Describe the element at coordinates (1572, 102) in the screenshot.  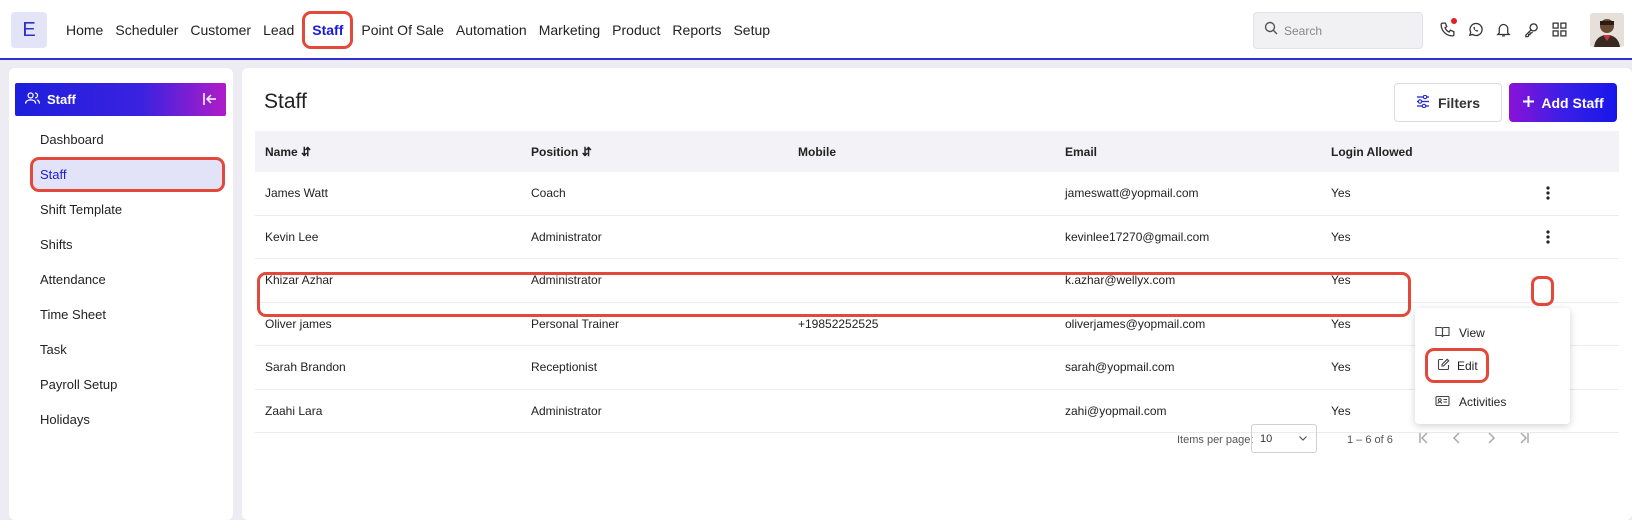
I see `add-staff-label: Add Staff` at that location.